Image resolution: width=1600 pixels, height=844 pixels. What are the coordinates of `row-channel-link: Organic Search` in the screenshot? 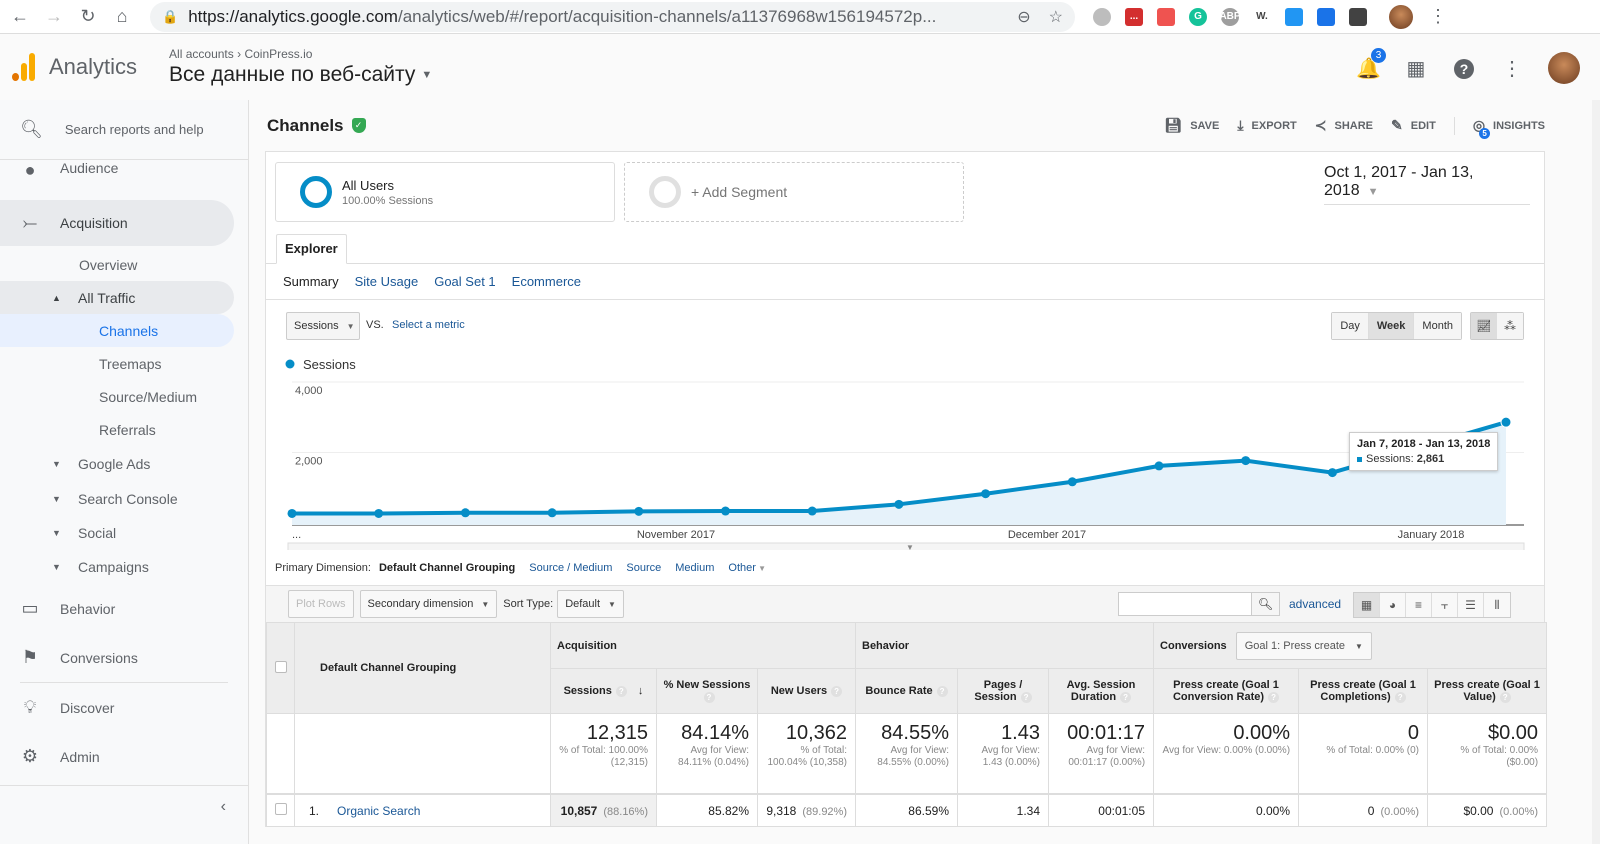 It's located at (378, 811).